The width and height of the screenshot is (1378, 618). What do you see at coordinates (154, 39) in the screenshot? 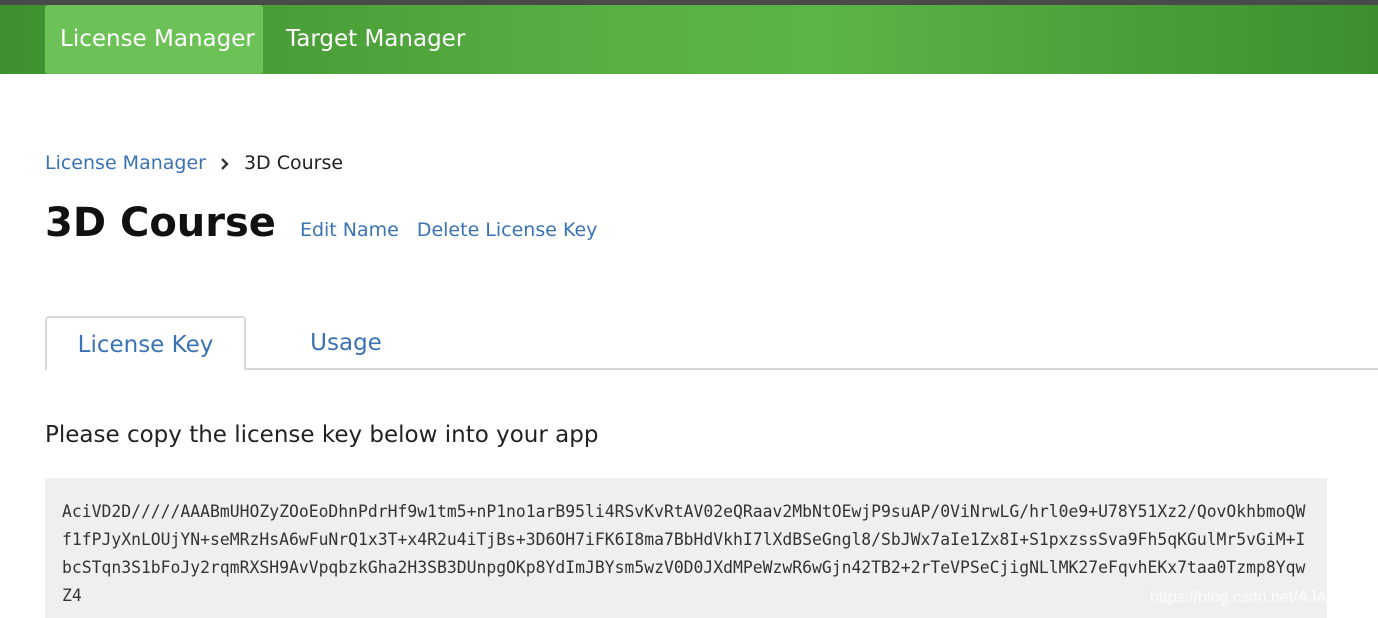
I see `nav-license-manager: License Manager` at bounding box center [154, 39].